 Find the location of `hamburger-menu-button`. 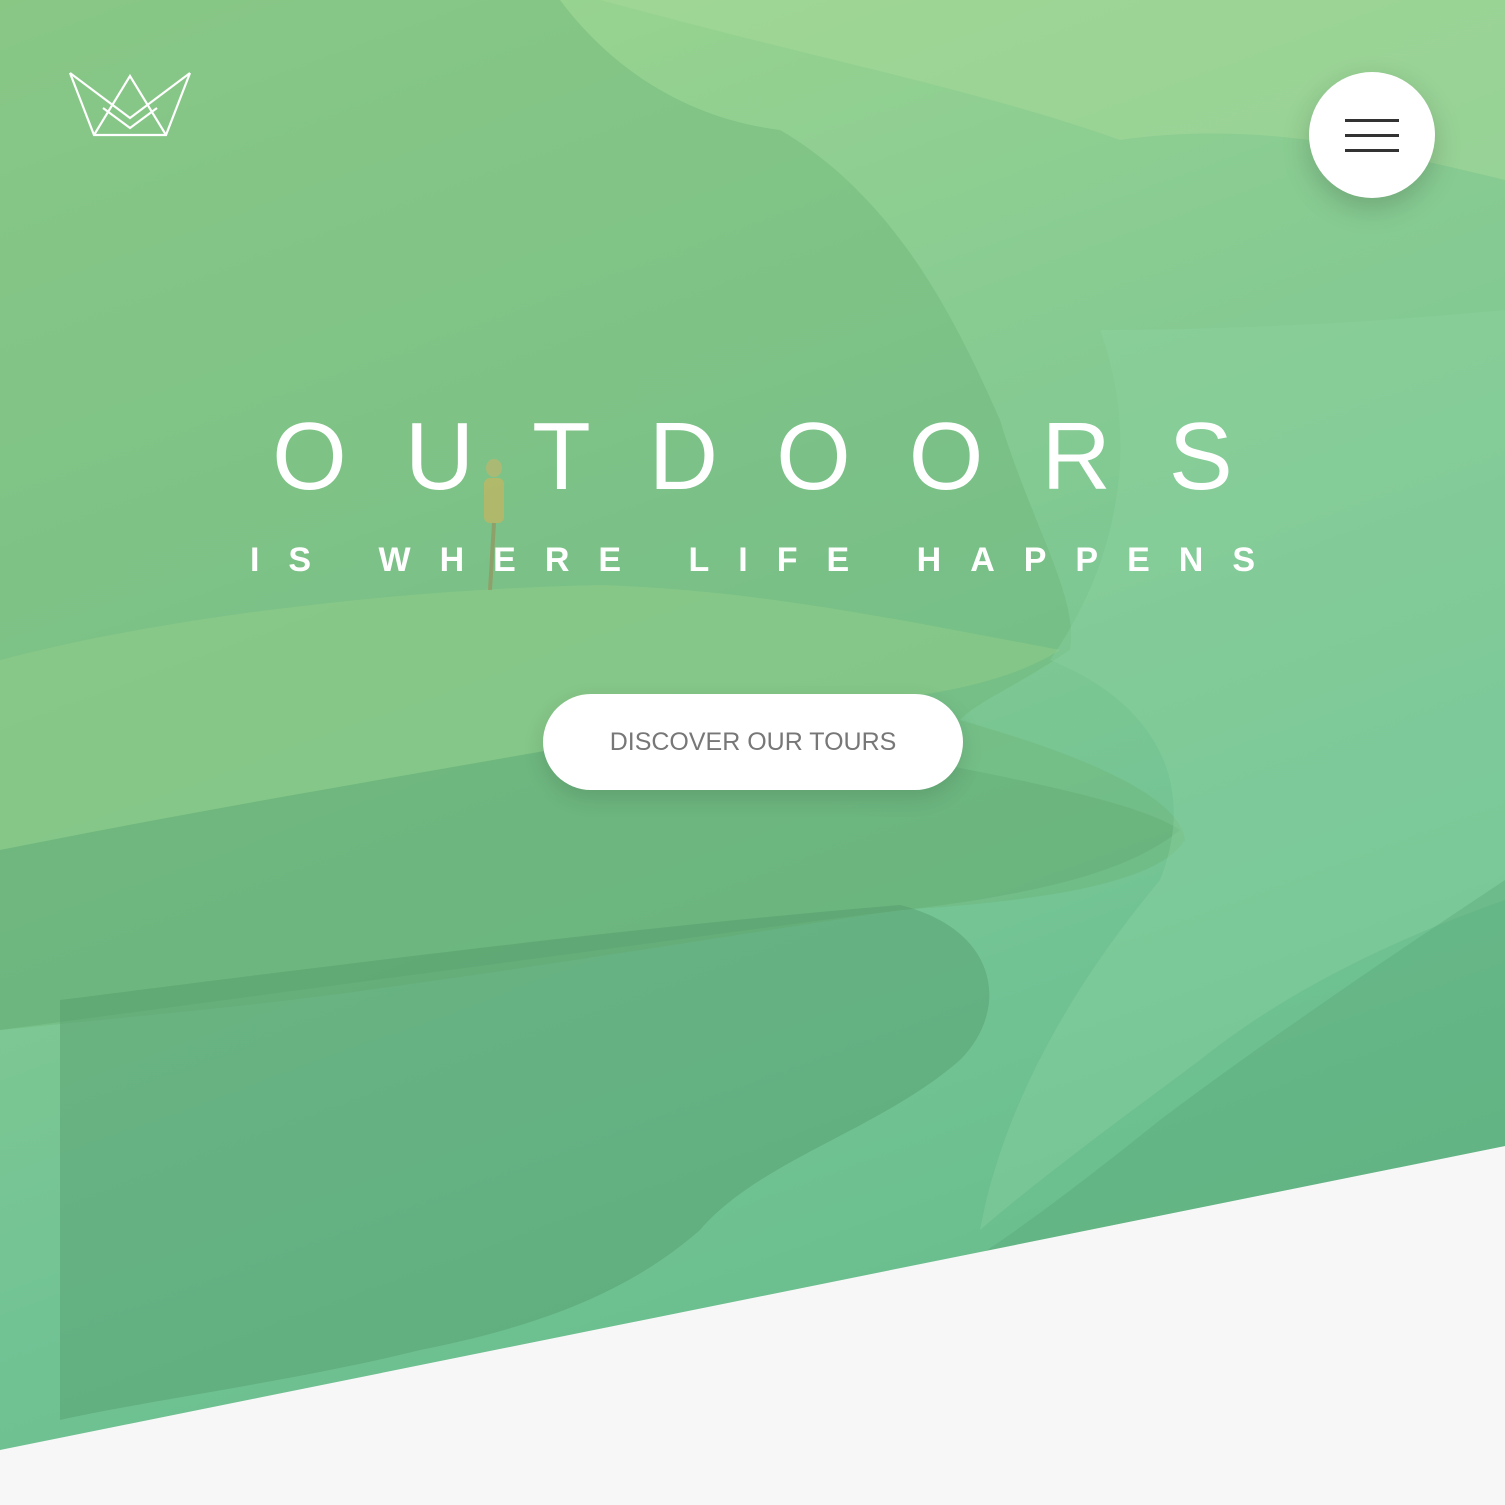

hamburger-menu-button is located at coordinates (1372, 135).